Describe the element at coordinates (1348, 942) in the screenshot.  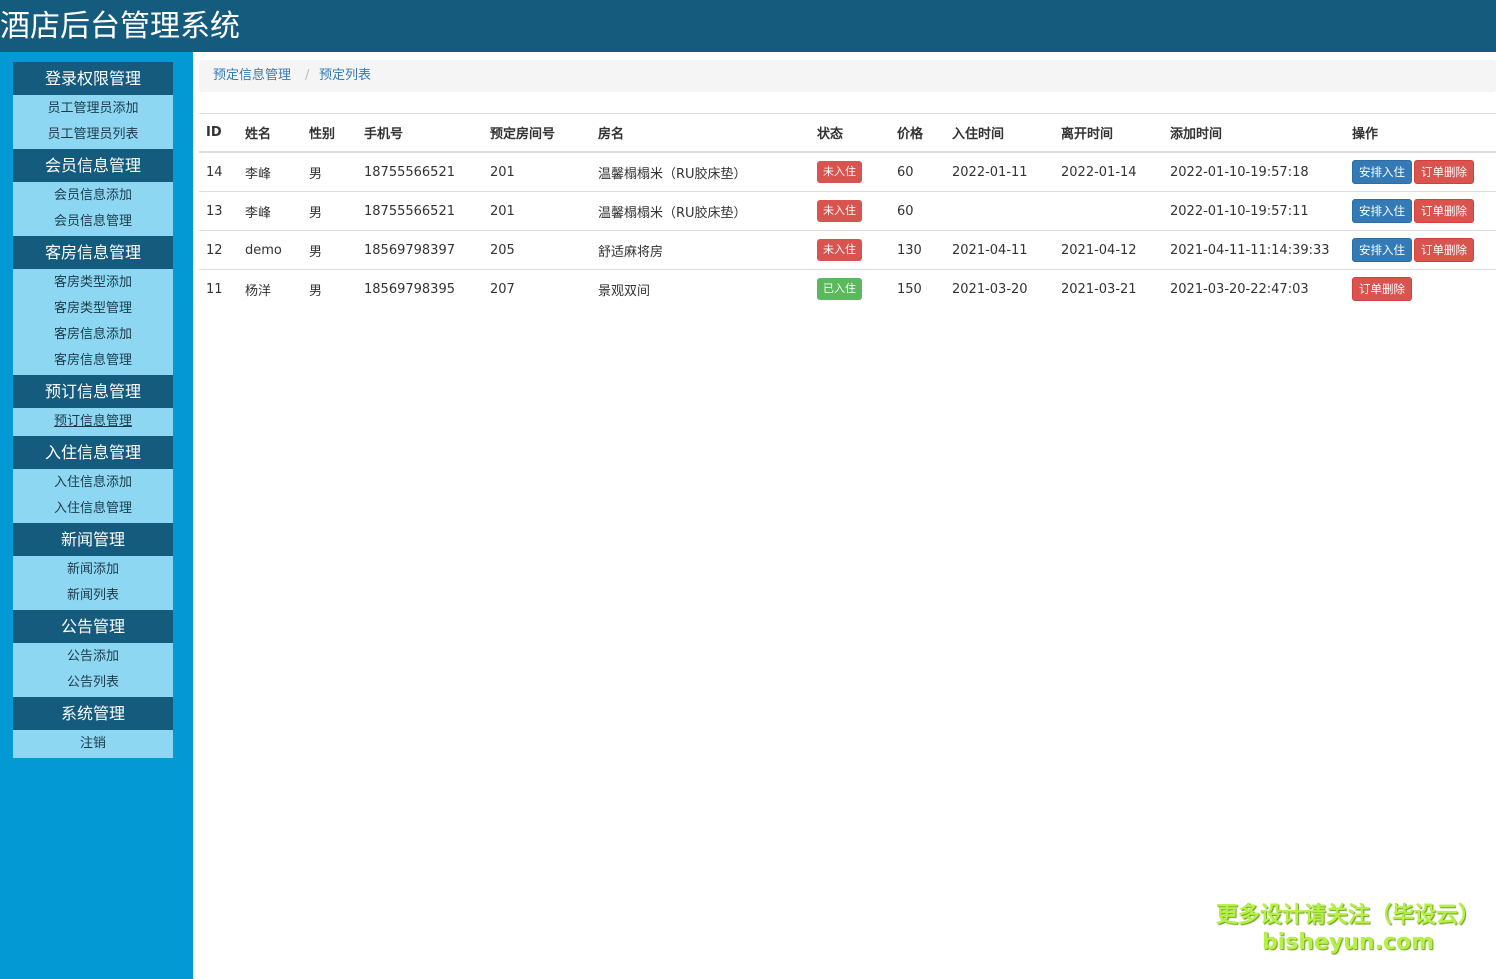
I see `watermark-line2: bisheyun.com` at that location.